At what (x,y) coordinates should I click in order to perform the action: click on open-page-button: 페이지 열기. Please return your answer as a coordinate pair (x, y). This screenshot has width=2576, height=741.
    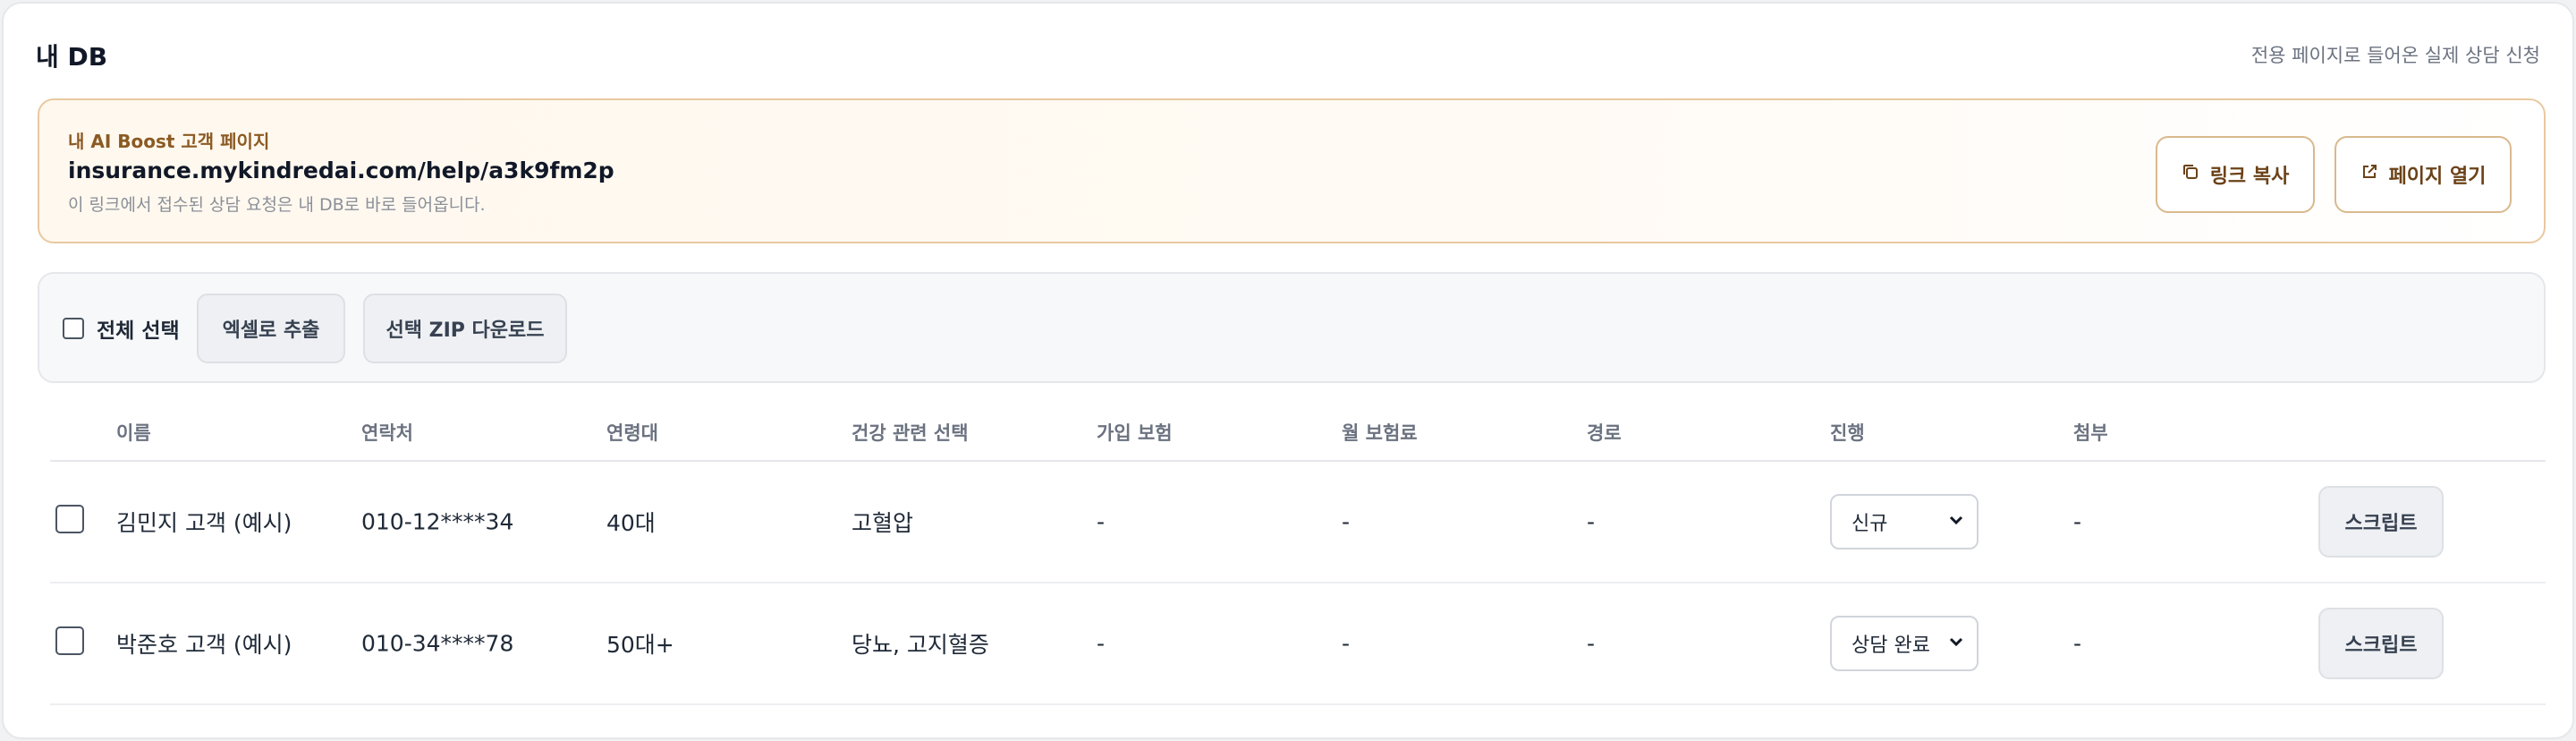
    Looking at the image, I should click on (2423, 174).